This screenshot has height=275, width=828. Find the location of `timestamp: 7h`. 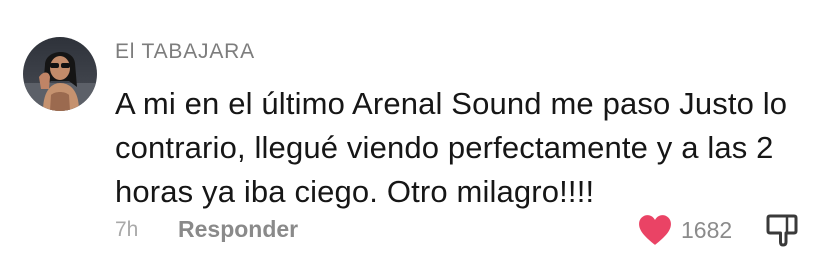

timestamp: 7h is located at coordinates (127, 229).